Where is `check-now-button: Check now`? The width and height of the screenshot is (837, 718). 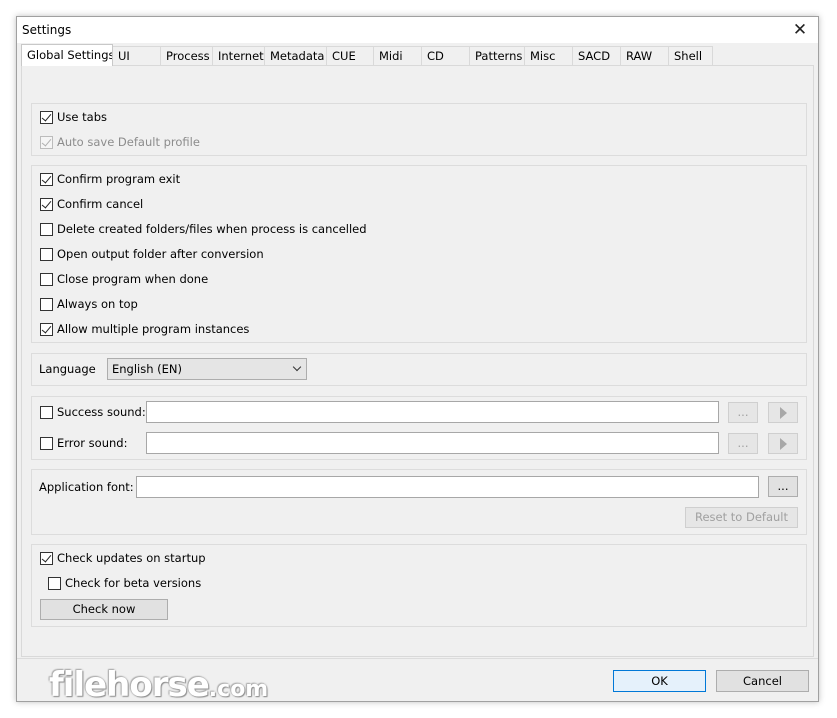 check-now-button: Check now is located at coordinates (104, 609).